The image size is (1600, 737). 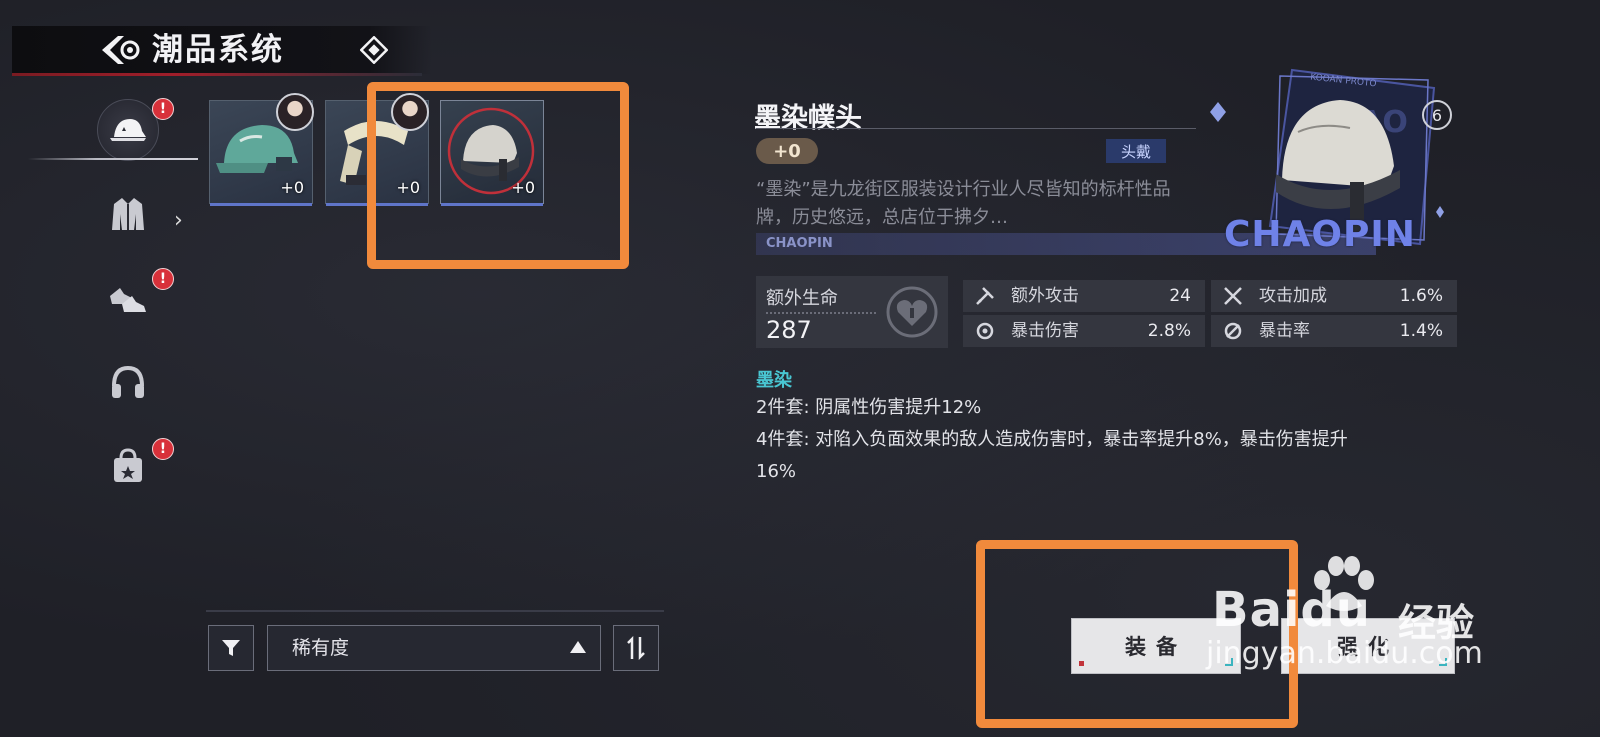 What do you see at coordinates (869, 407) in the screenshot?
I see `set-bonus-2: 2件套: 阴属性伤害提升12%` at bounding box center [869, 407].